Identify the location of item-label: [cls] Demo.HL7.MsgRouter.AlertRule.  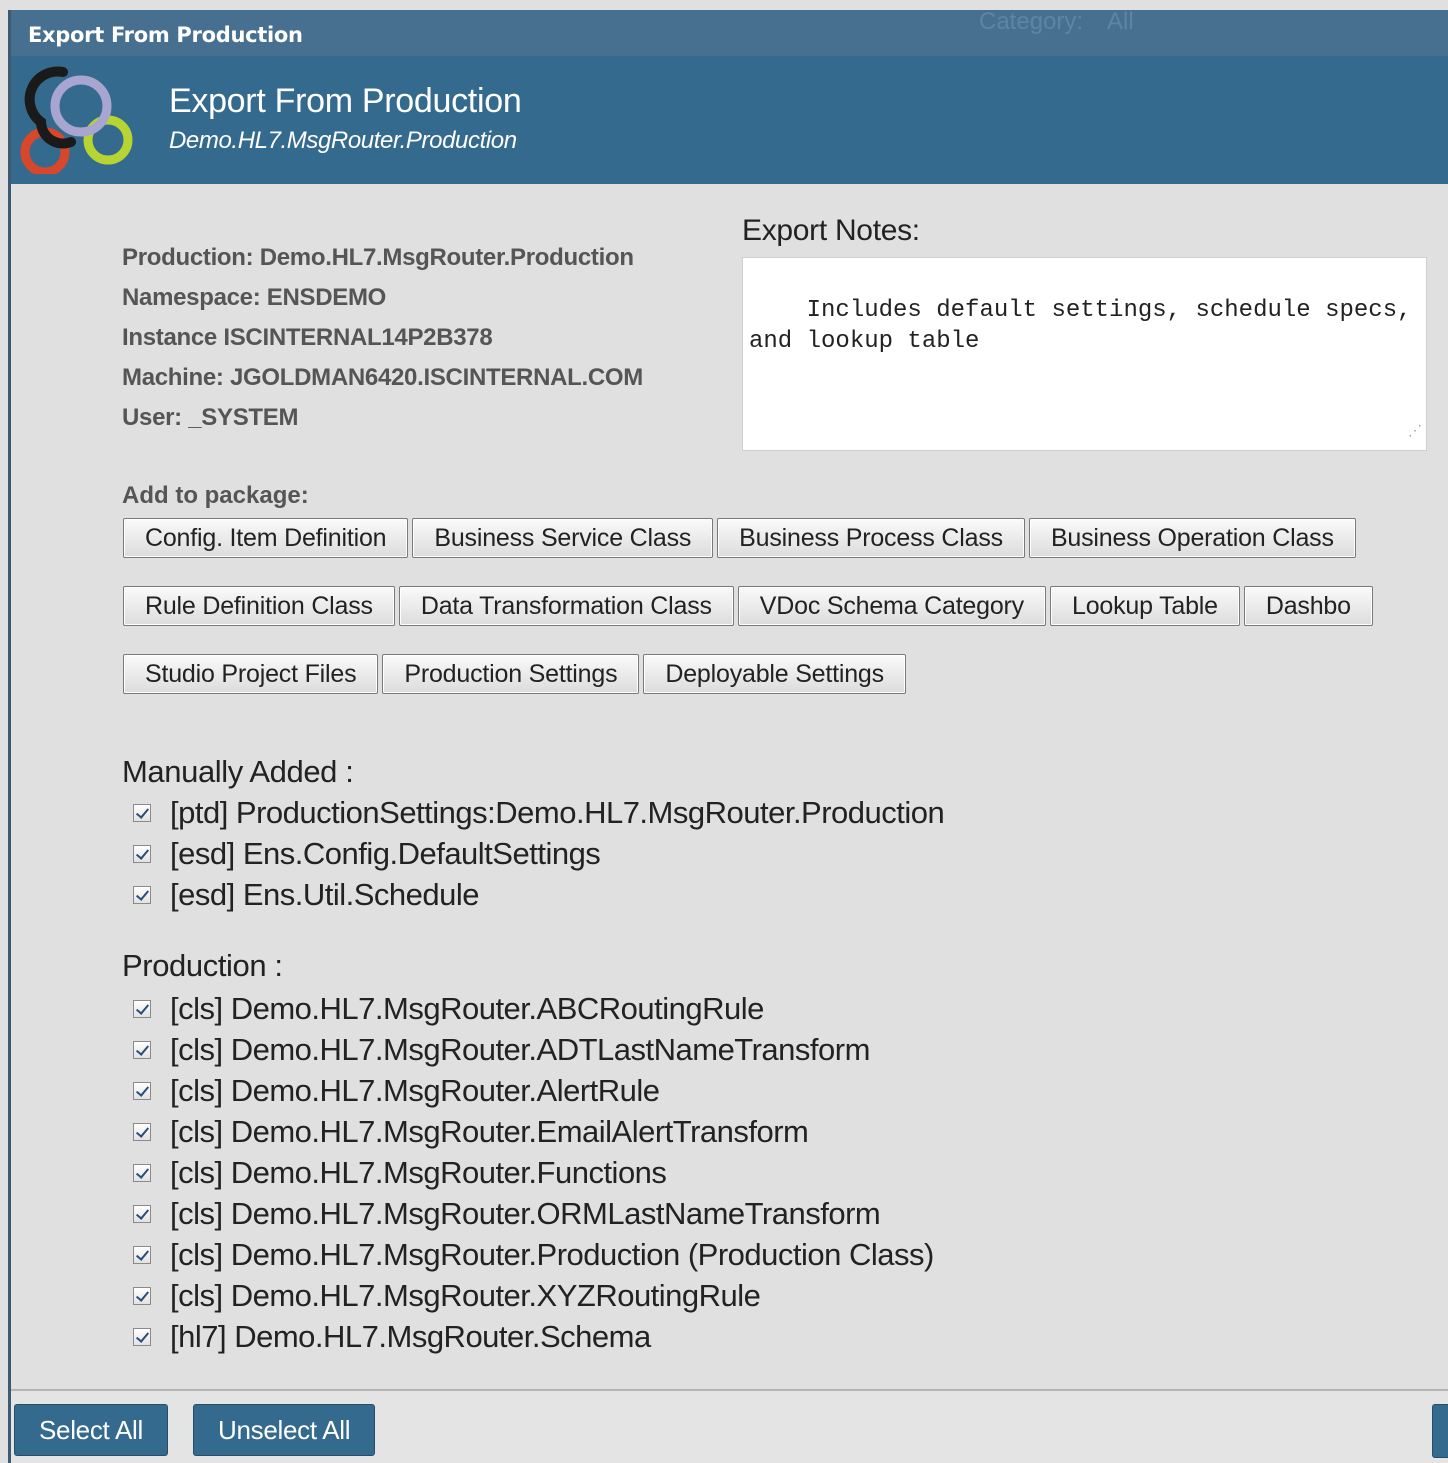
(415, 1091).